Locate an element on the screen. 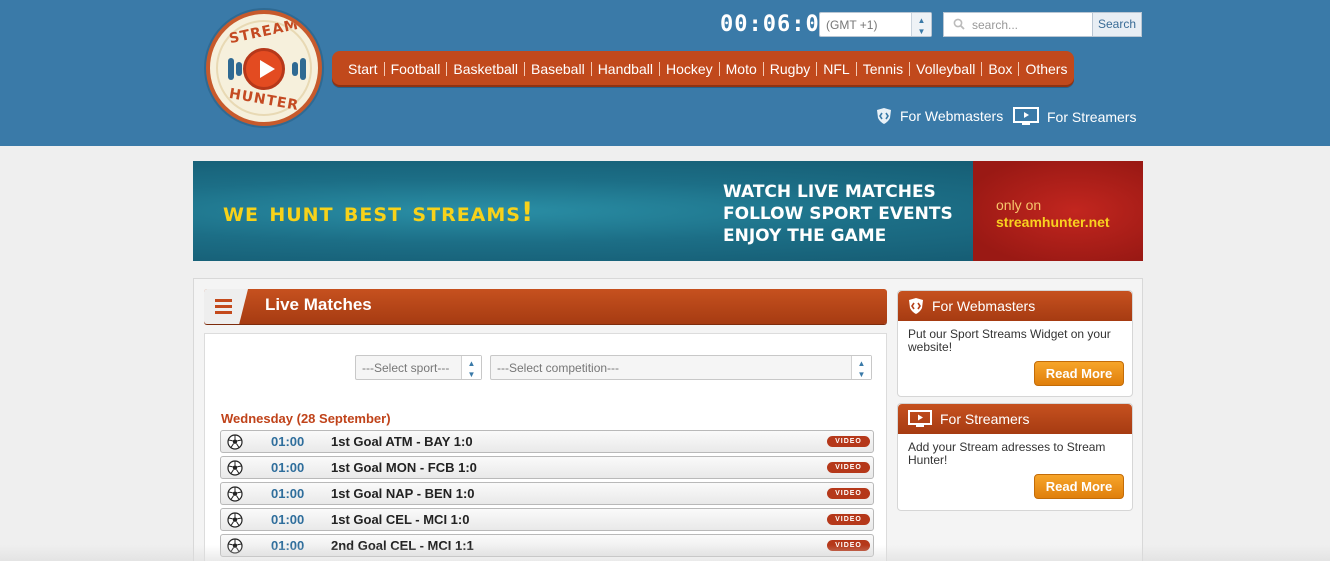 This screenshot has width=1330, height=561. nav-item-basketball: Basketball is located at coordinates (486, 69).